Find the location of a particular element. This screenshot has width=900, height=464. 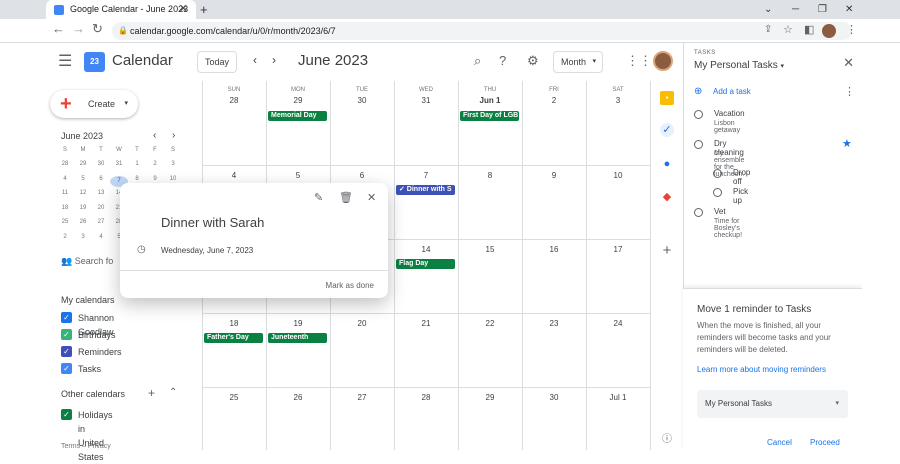

day-number: Jun 1 is located at coordinates (490, 100).